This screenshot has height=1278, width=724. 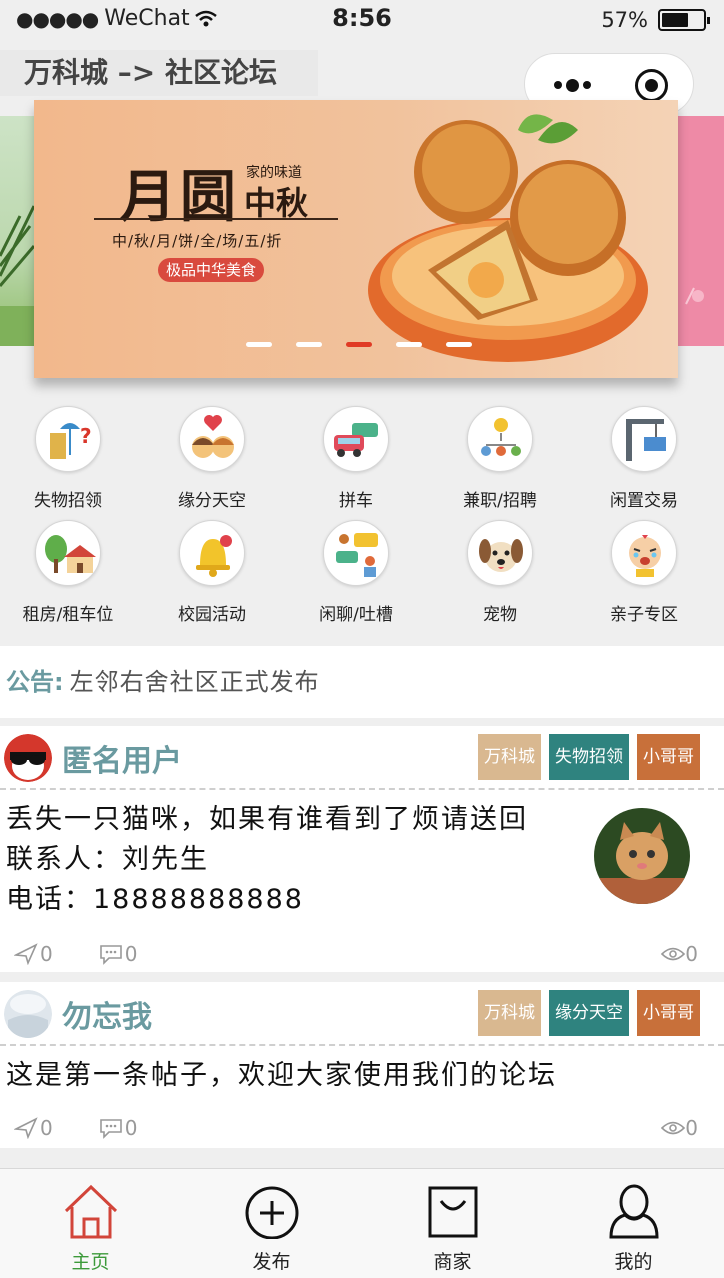 I want to click on post-tags: 万科城 失物招领 小哥哥, so click(x=589, y=757).